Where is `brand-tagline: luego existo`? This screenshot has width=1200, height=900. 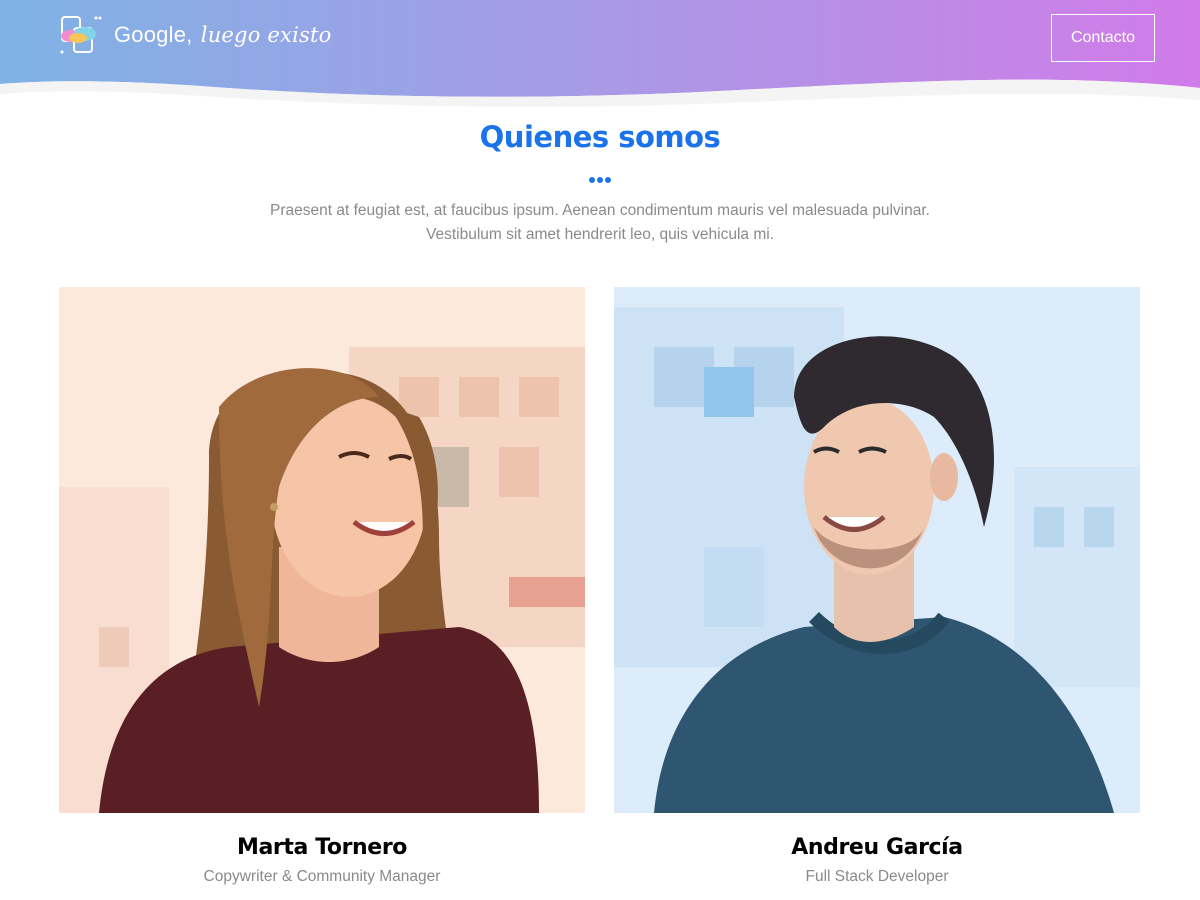
brand-tagline: luego existo is located at coordinates (266, 35).